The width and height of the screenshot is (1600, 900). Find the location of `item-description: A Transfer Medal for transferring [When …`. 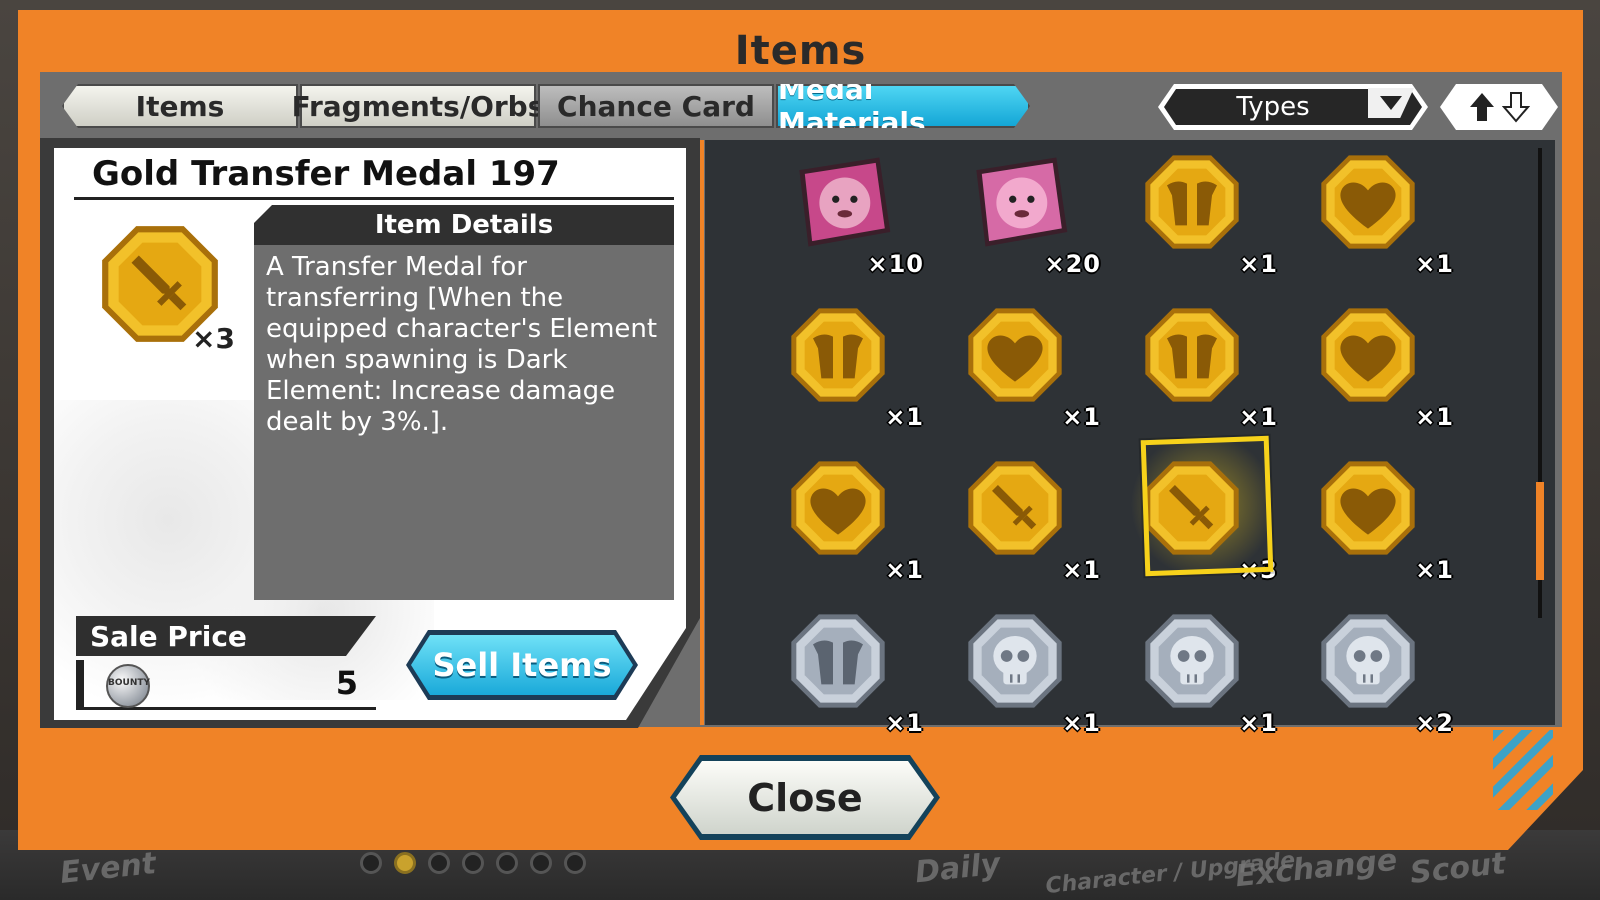

item-description: A Transfer Medal for transferring [When … is located at coordinates (462, 344).